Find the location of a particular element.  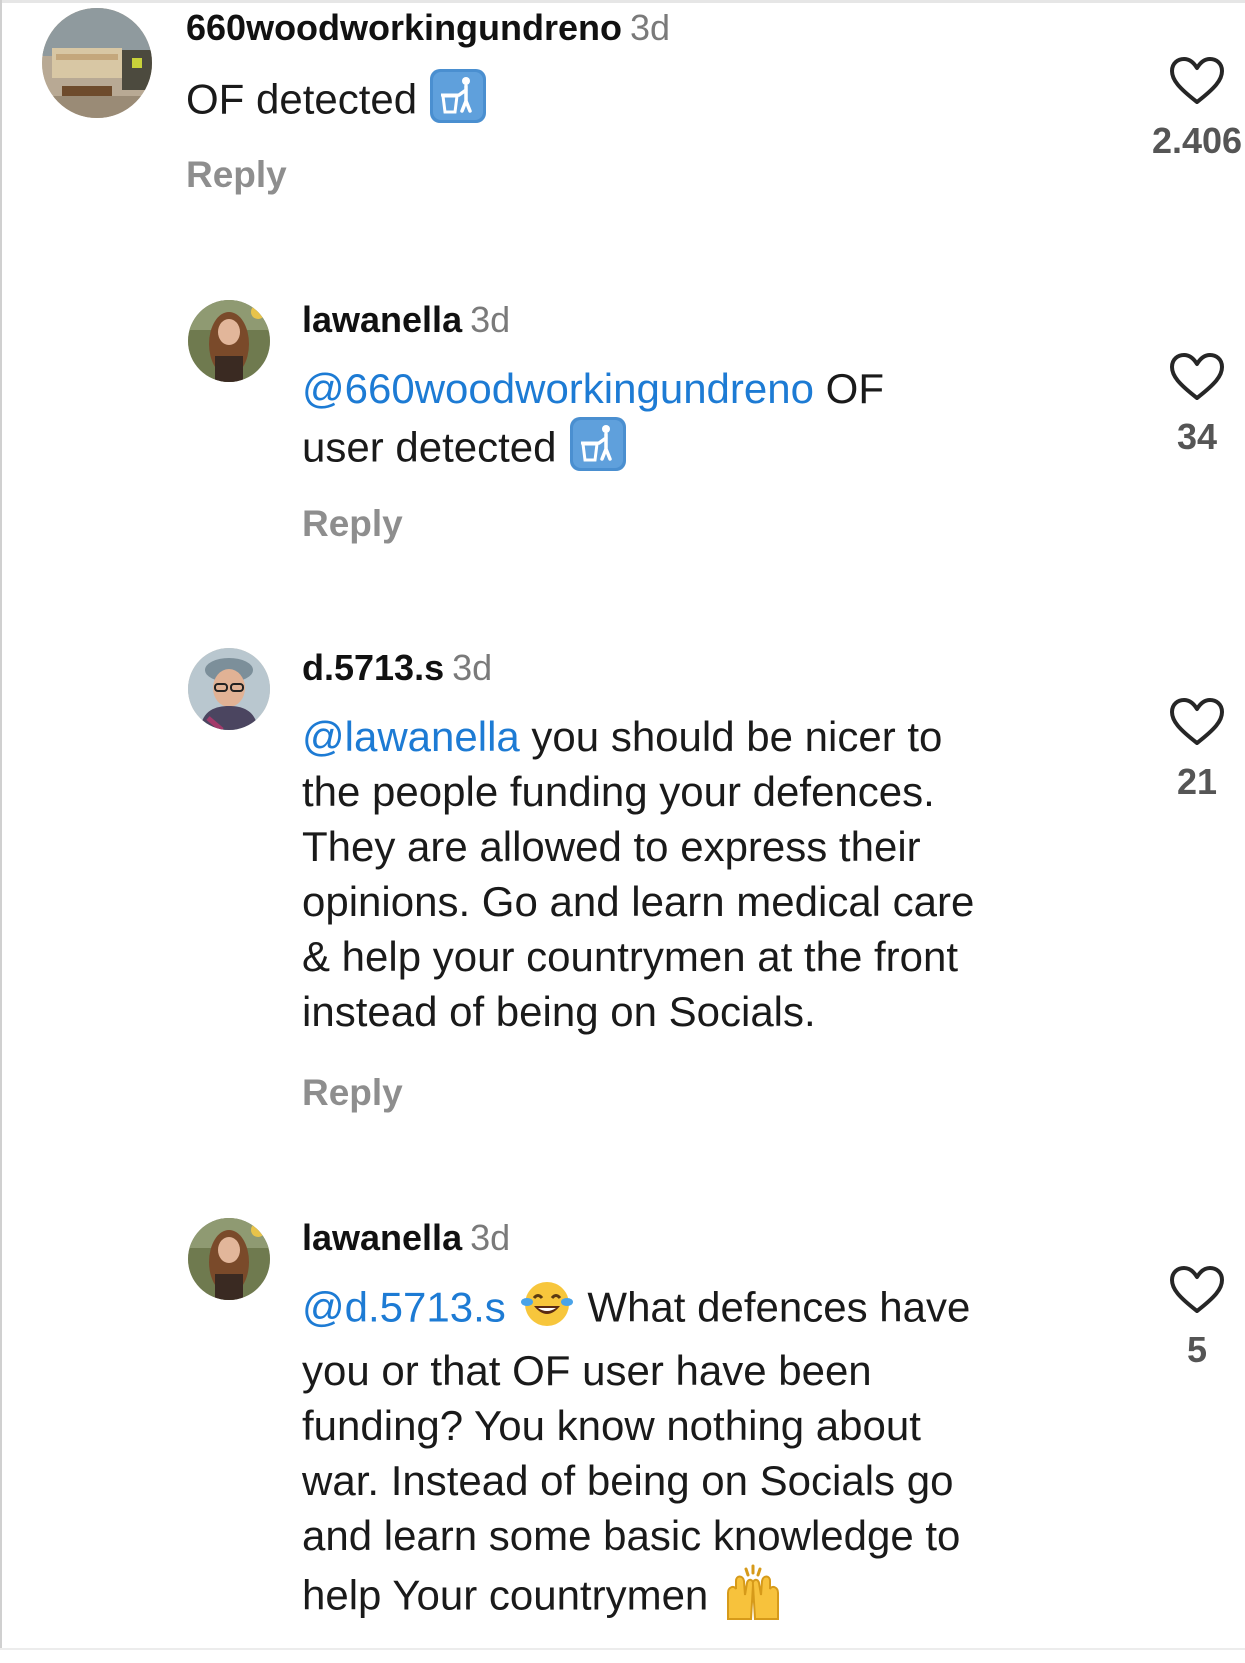

face-with-tears-of-joy-icon is located at coordinates (547, 1310).